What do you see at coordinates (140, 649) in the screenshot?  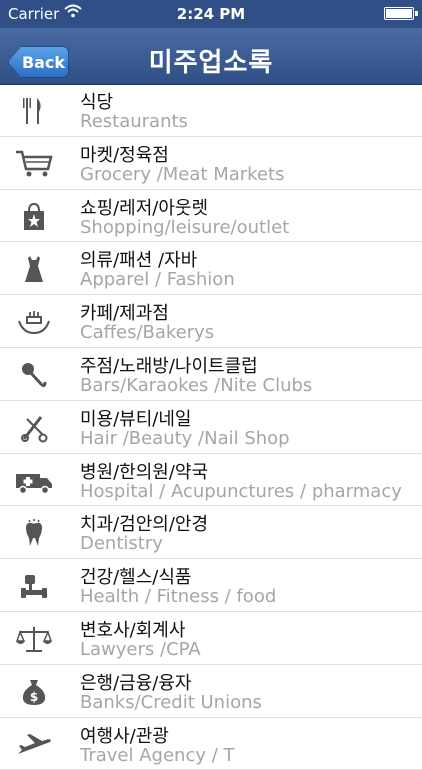 I see `category-subtitle: Lawyers /CPA` at bounding box center [140, 649].